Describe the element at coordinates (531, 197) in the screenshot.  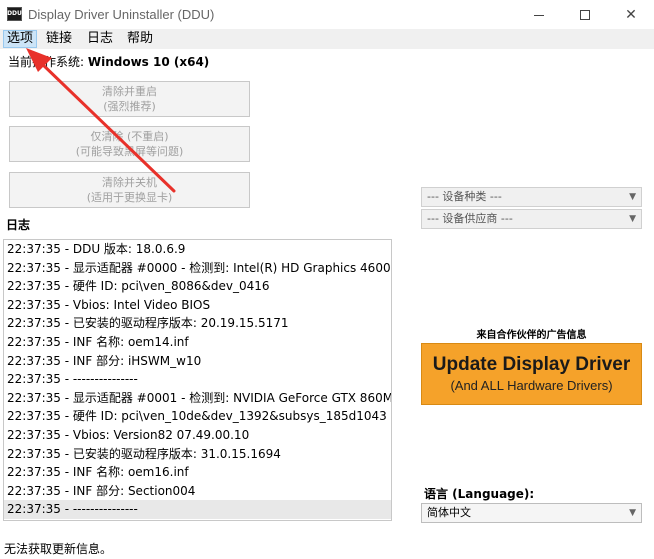
I see `device-type-select: --- 设备种类 --- ▼` at that location.